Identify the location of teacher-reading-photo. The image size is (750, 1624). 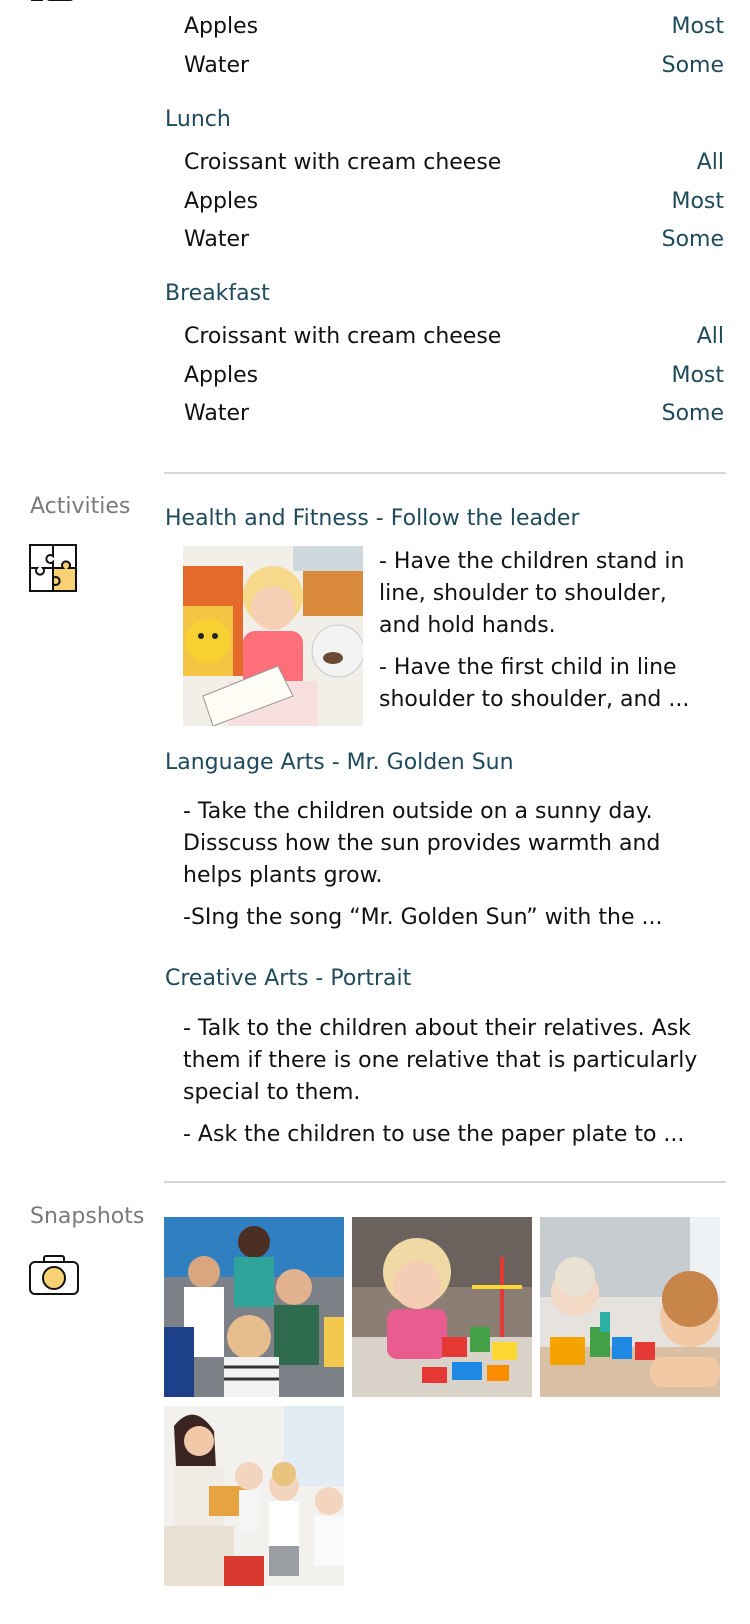
(254, 1496).